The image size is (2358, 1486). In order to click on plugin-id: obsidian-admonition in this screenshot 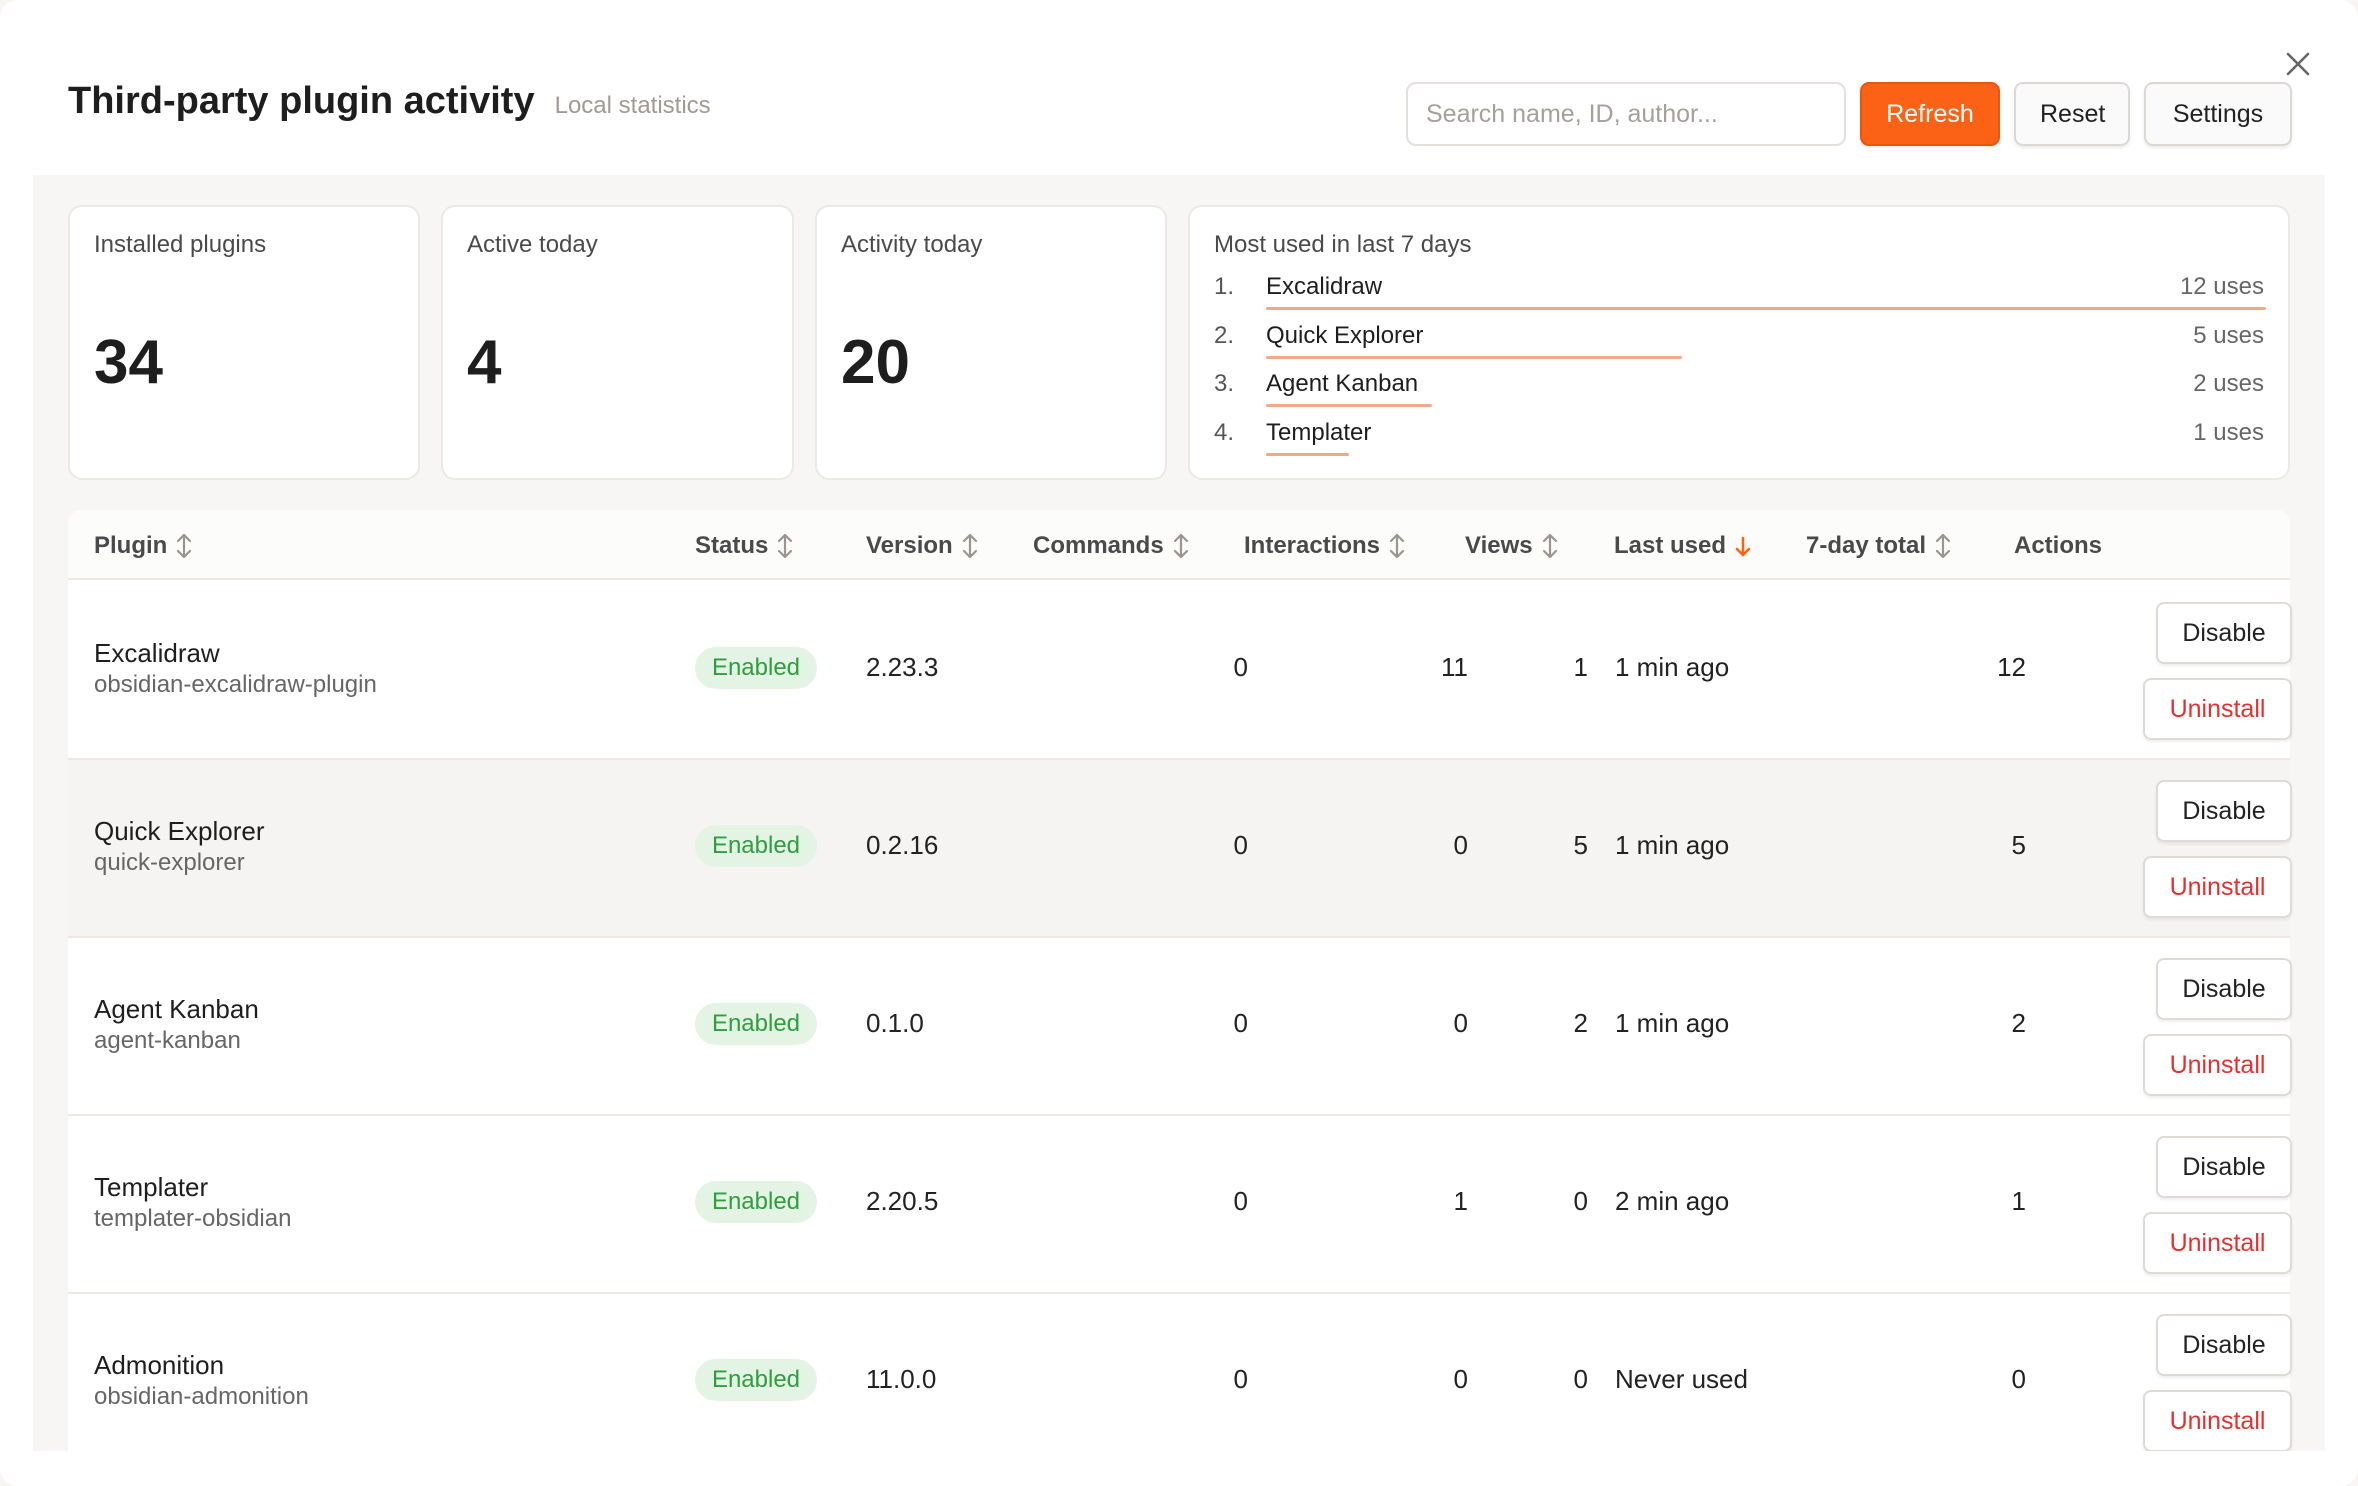, I will do `click(201, 1396)`.